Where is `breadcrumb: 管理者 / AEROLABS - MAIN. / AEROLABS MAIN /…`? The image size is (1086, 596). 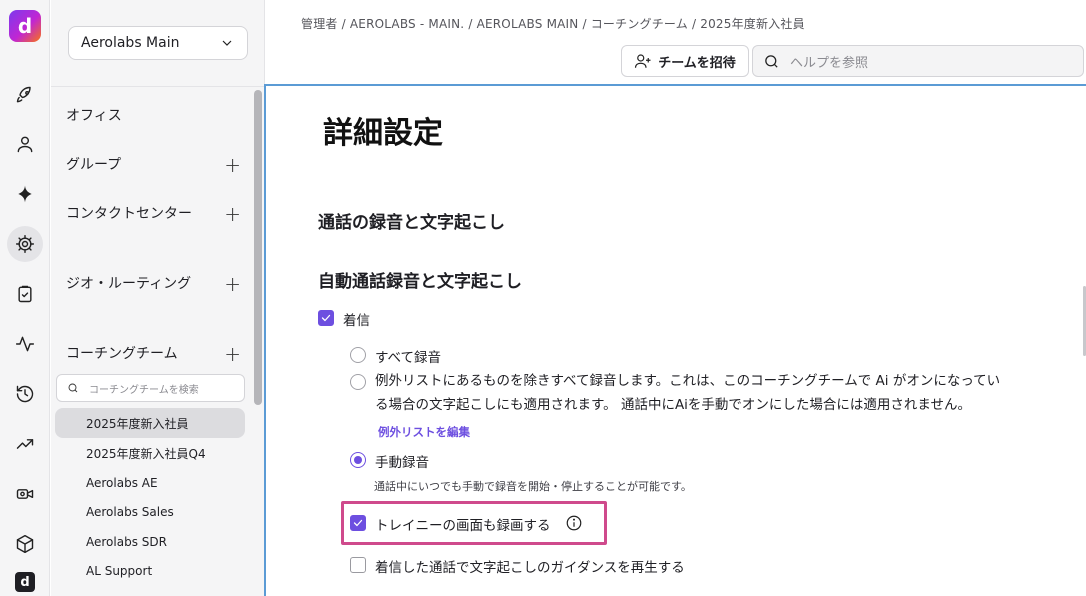 breadcrumb: 管理者 / AEROLABS - MAIN. / AEROLABS MAIN /… is located at coordinates (553, 23).